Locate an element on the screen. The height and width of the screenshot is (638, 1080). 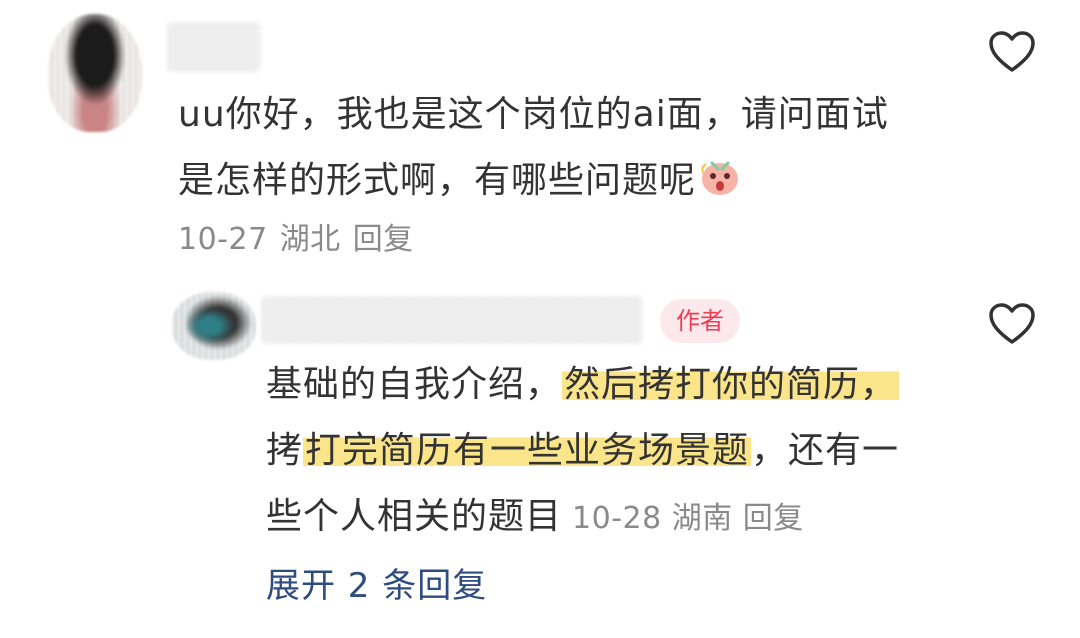
reply-segment: 些个人相关的题目 is located at coordinates (414, 516).